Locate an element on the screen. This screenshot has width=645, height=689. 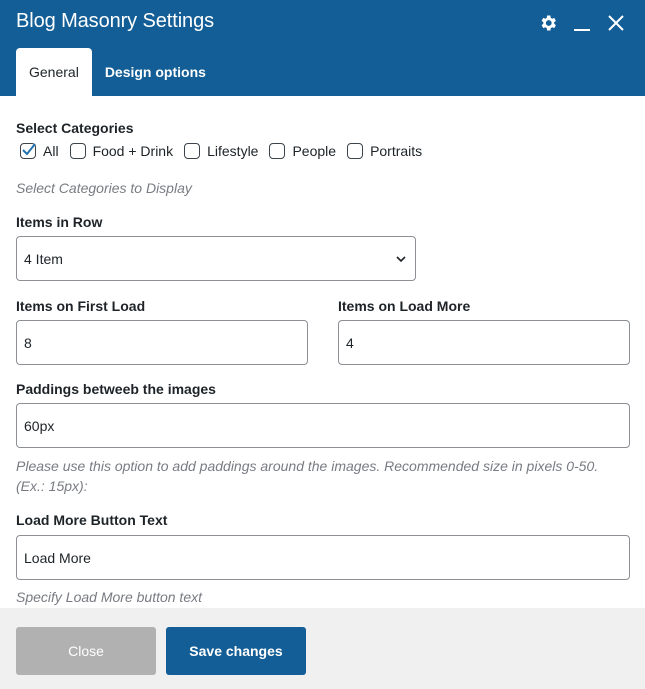
chevron-down-icon is located at coordinates (401, 259).